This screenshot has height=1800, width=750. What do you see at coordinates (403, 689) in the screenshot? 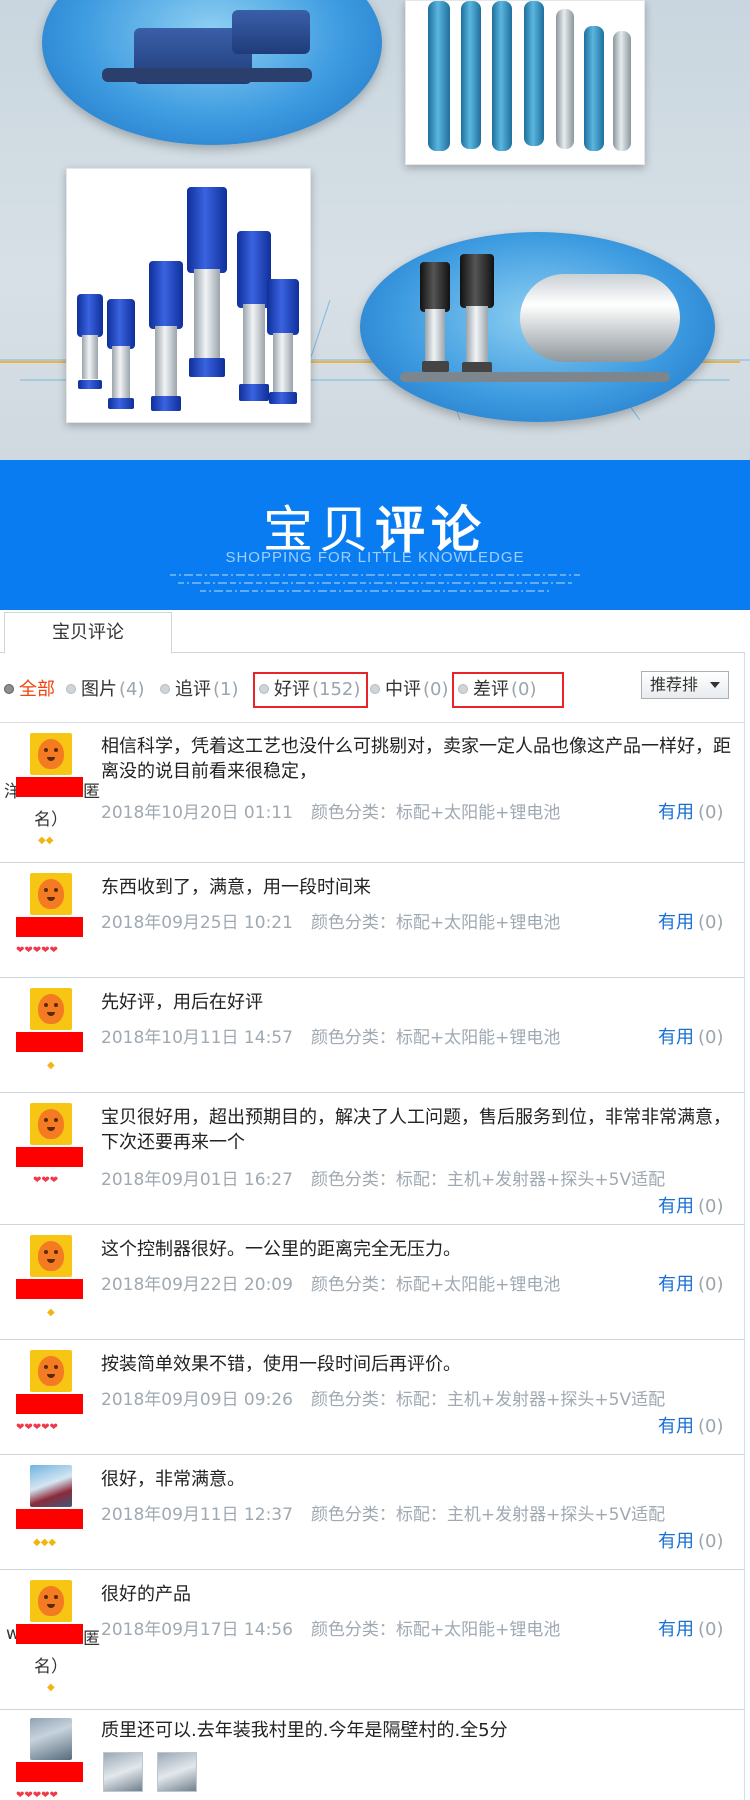
I see `filter-label: 中评` at bounding box center [403, 689].